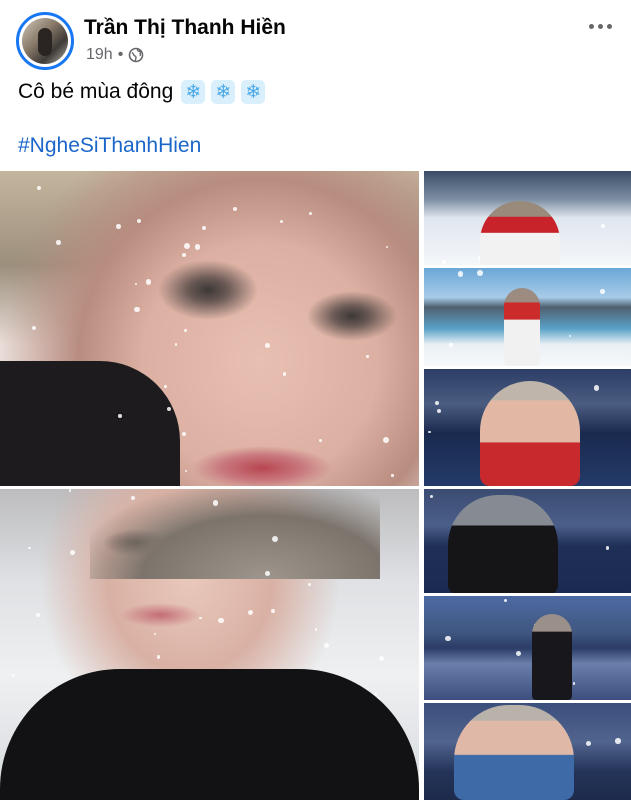 This screenshot has height=800, width=631. Describe the element at coordinates (527, 751) in the screenshot. I see `photo-blue-scarf-portrait` at that location.